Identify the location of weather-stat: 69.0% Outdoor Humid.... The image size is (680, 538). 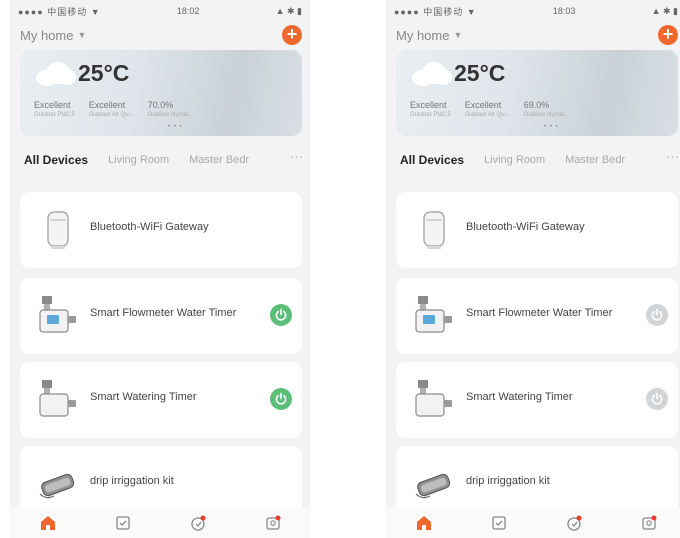
(547, 109).